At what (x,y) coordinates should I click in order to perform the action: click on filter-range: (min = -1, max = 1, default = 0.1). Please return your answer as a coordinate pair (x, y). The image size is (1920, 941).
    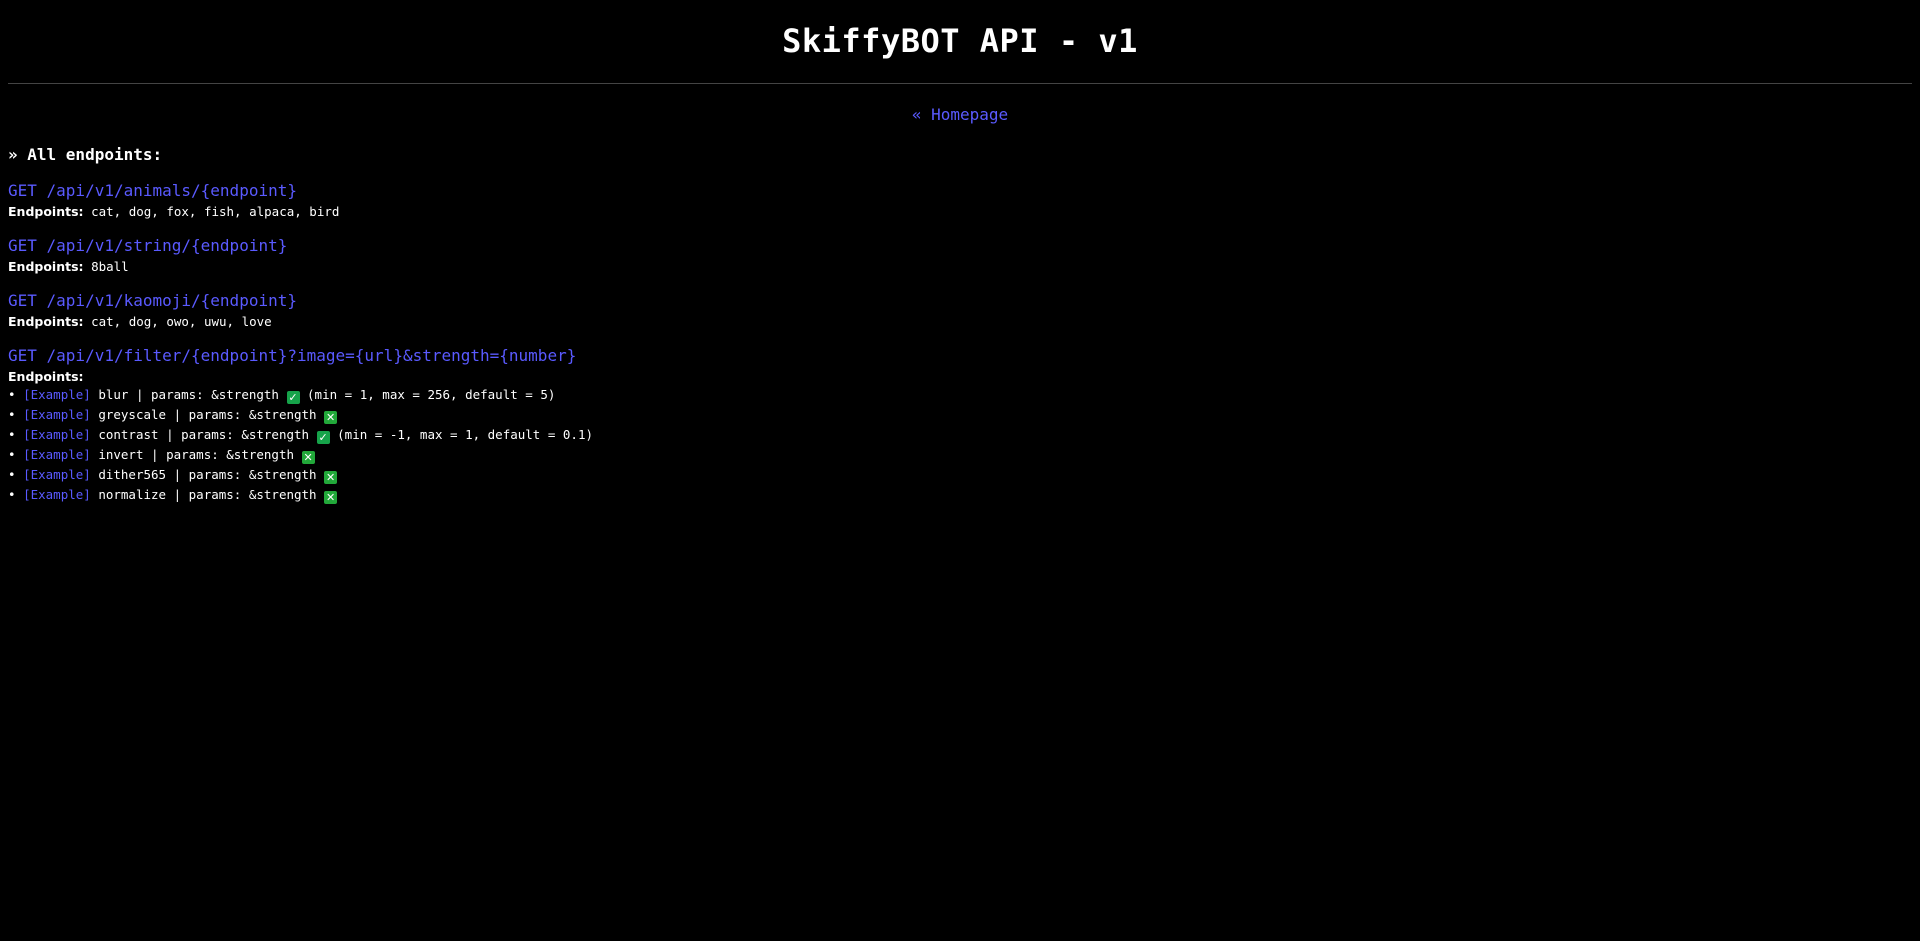
    Looking at the image, I should click on (465, 434).